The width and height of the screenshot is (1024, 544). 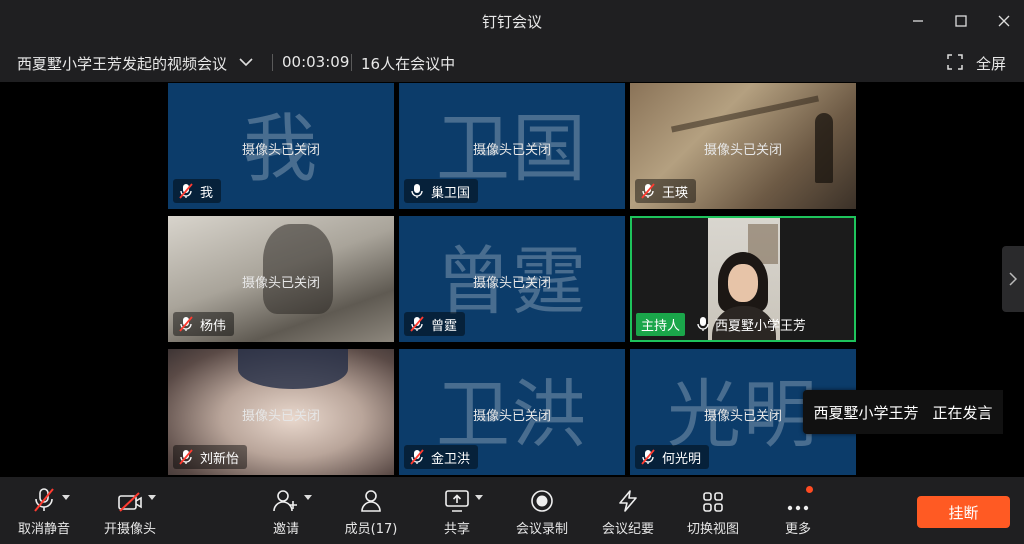 I want to click on fullscreen-icon, so click(x=955, y=62).